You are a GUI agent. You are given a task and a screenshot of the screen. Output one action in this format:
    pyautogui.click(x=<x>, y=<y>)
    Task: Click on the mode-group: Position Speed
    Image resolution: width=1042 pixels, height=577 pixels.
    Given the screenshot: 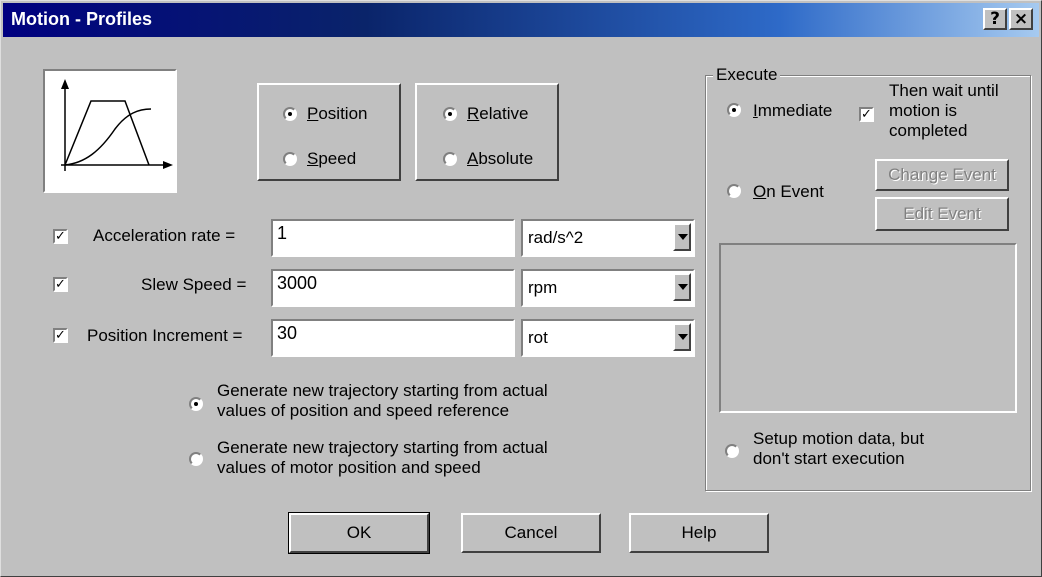 What is the action you would take?
    pyautogui.click(x=329, y=132)
    